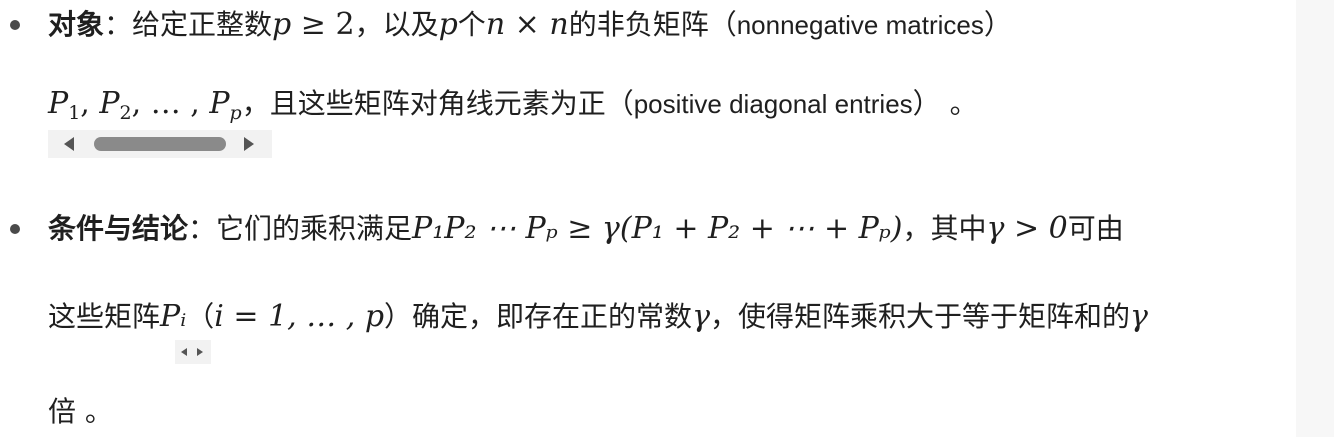 The height and width of the screenshot is (437, 1334). I want to click on item-condition-line3: 倍 。, so click(80, 412).